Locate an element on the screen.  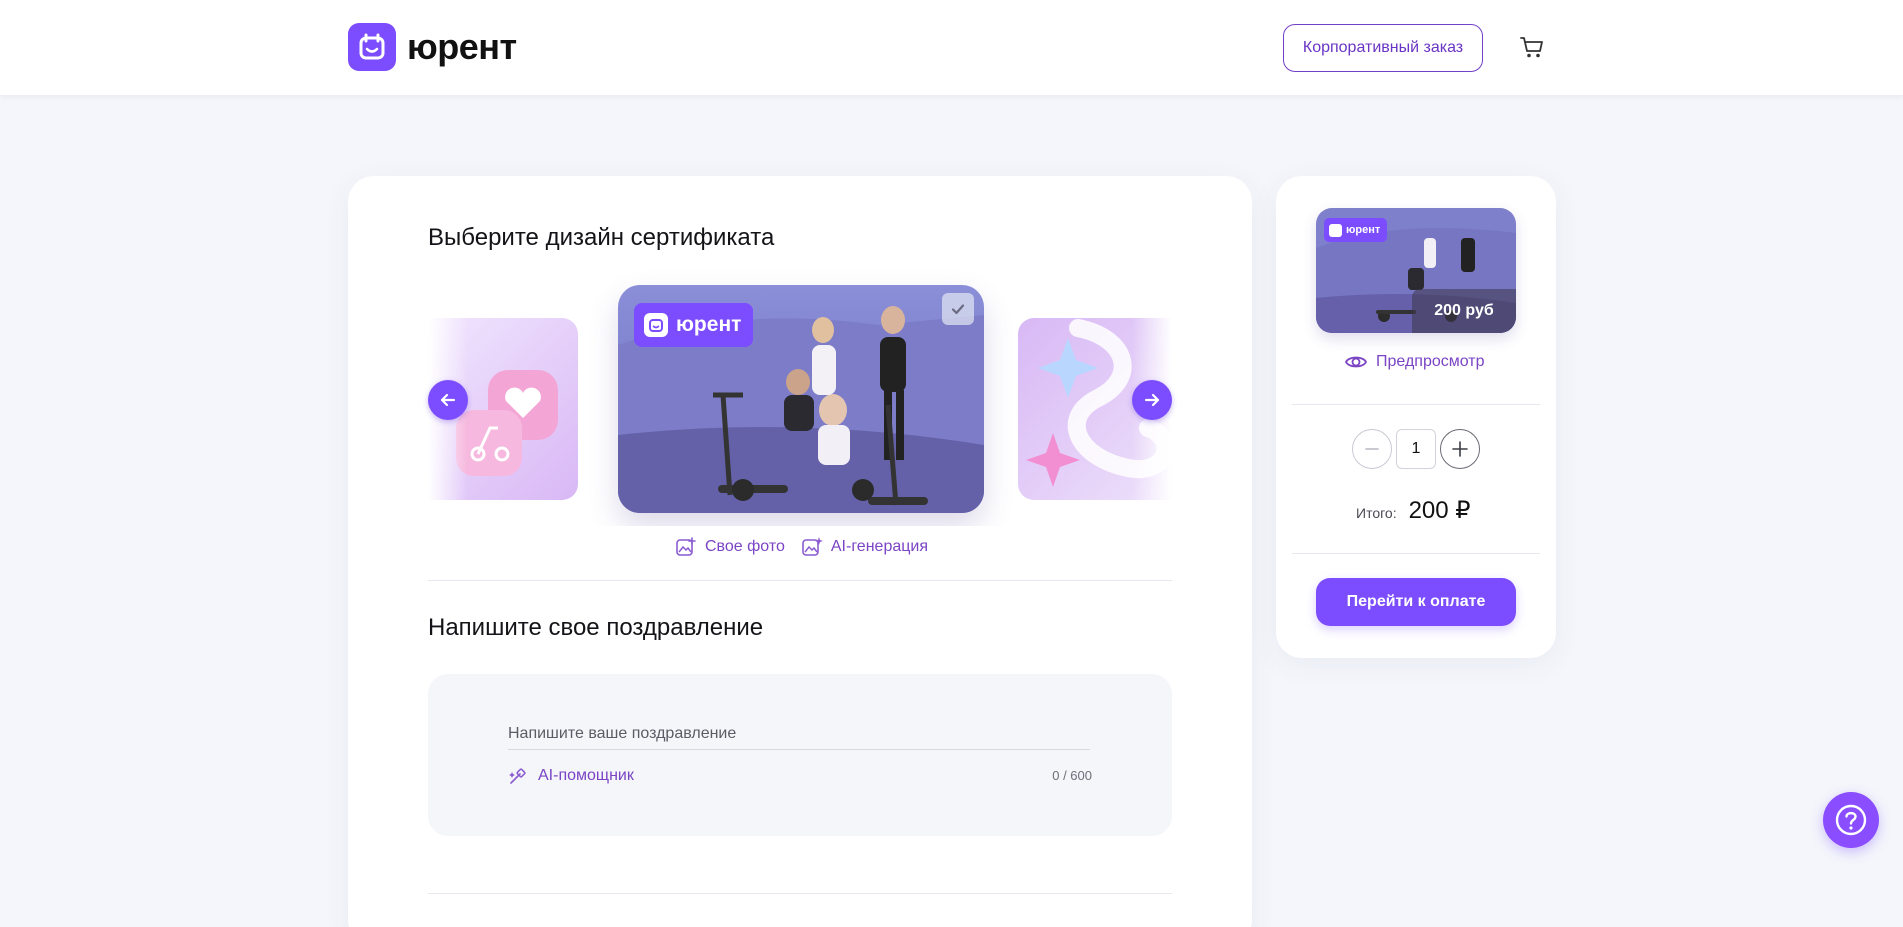
arrow-right-icon is located at coordinates (1152, 400).